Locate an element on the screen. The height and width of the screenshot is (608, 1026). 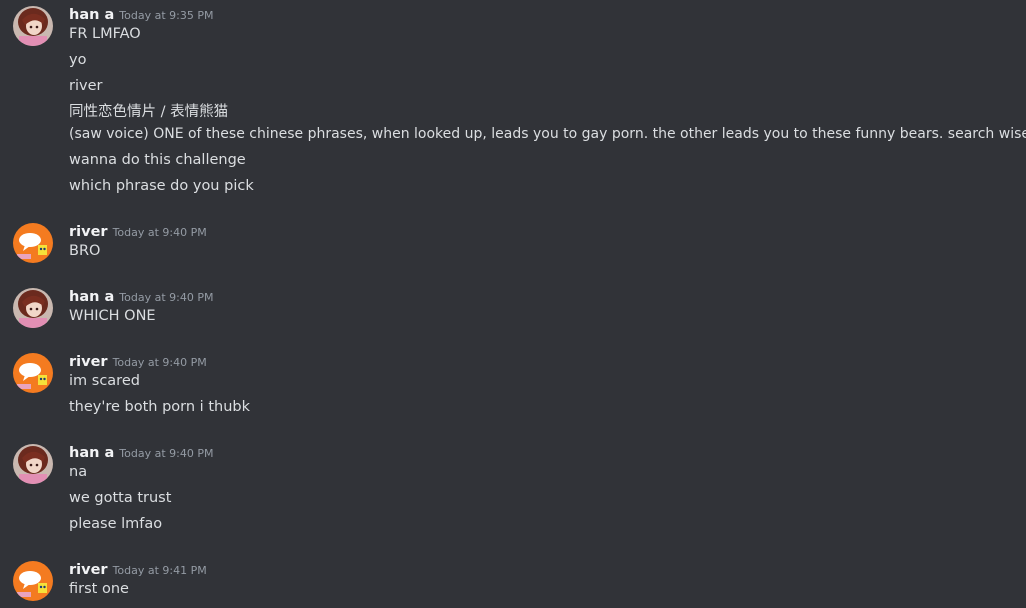
message-text: yo is located at coordinates (78, 60).